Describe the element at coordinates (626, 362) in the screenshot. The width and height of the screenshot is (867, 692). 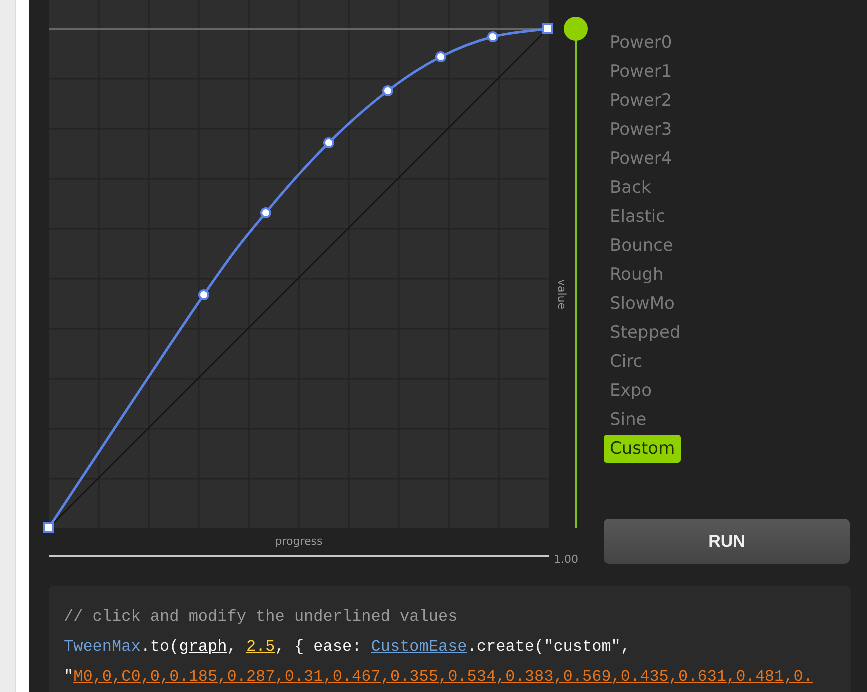
I see `ease-option: Circ` at that location.